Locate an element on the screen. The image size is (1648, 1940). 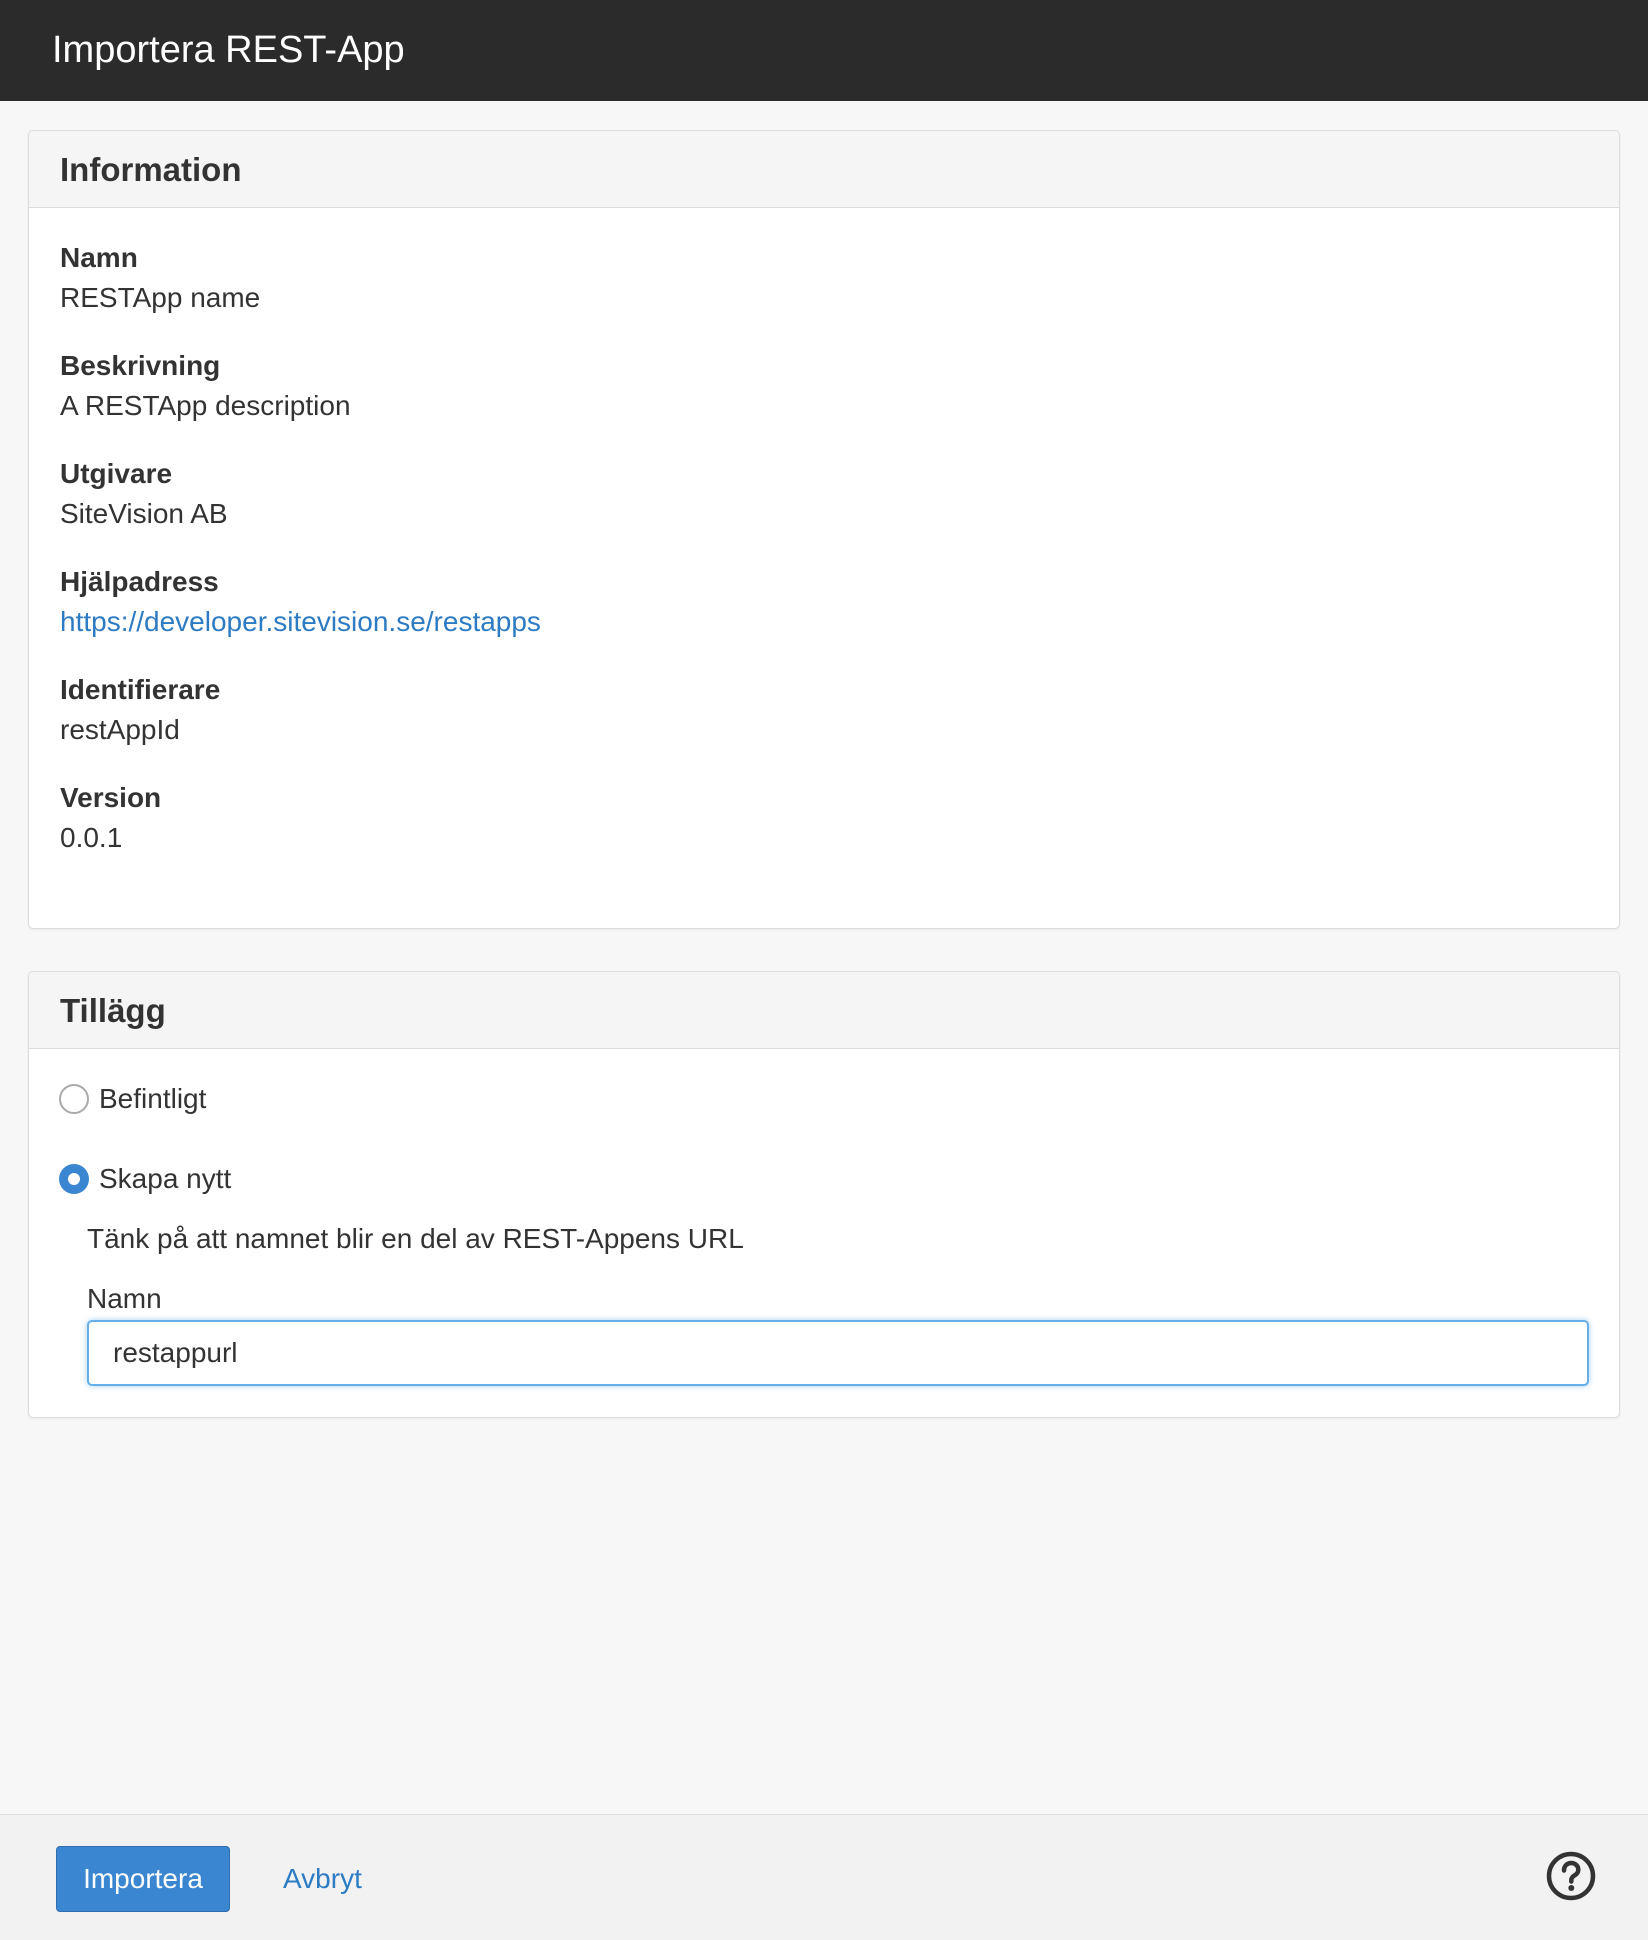
field-publisher-label: Utgivare is located at coordinates (116, 473).